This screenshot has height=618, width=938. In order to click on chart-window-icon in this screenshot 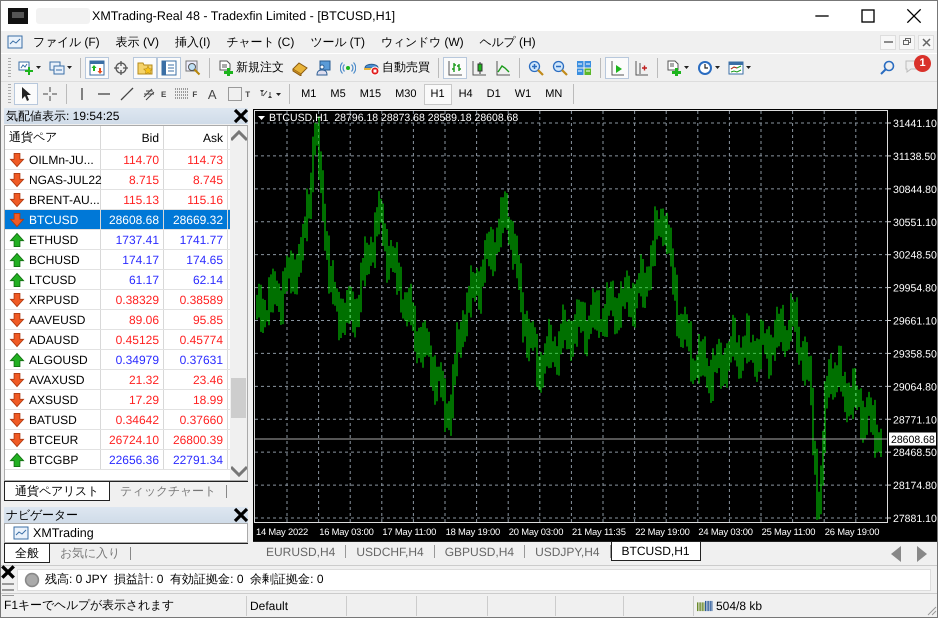, I will do `click(15, 42)`.